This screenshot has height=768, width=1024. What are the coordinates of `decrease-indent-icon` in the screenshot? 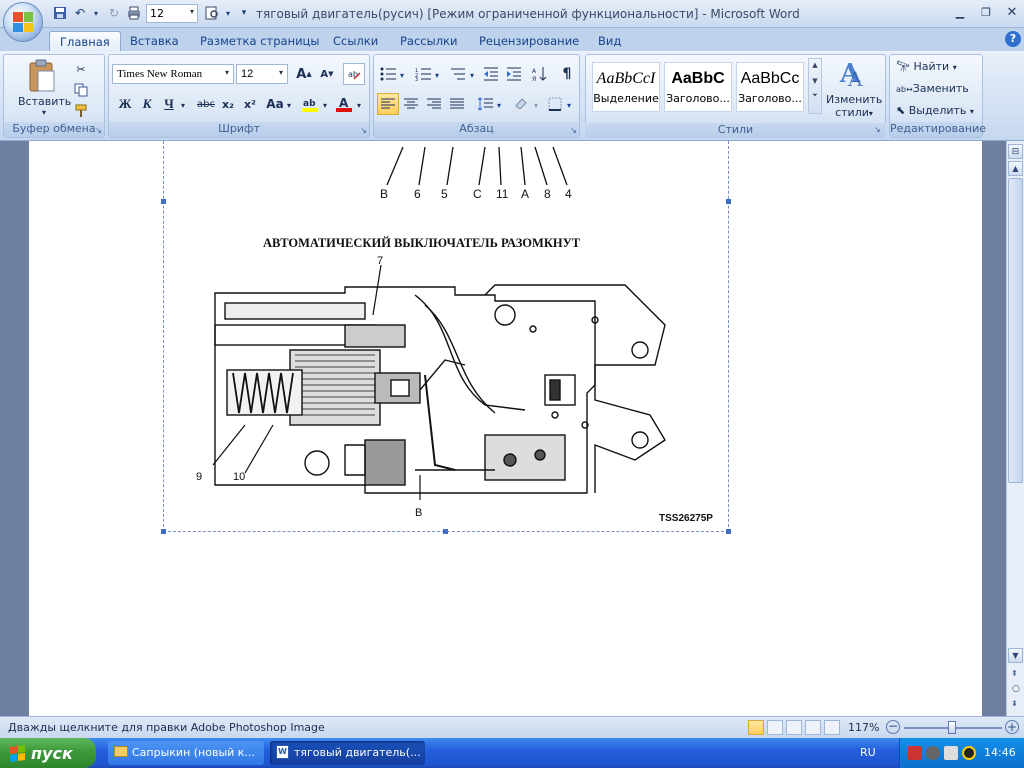 It's located at (491, 74).